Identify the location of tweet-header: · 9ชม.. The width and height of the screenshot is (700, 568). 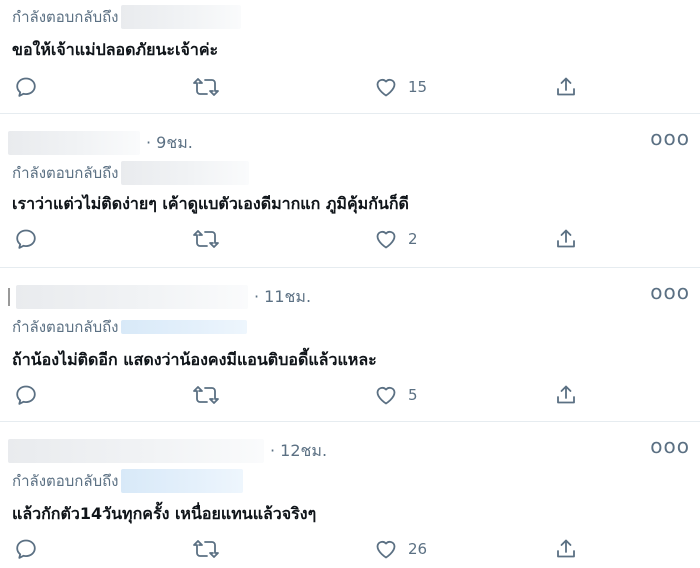
(100, 143).